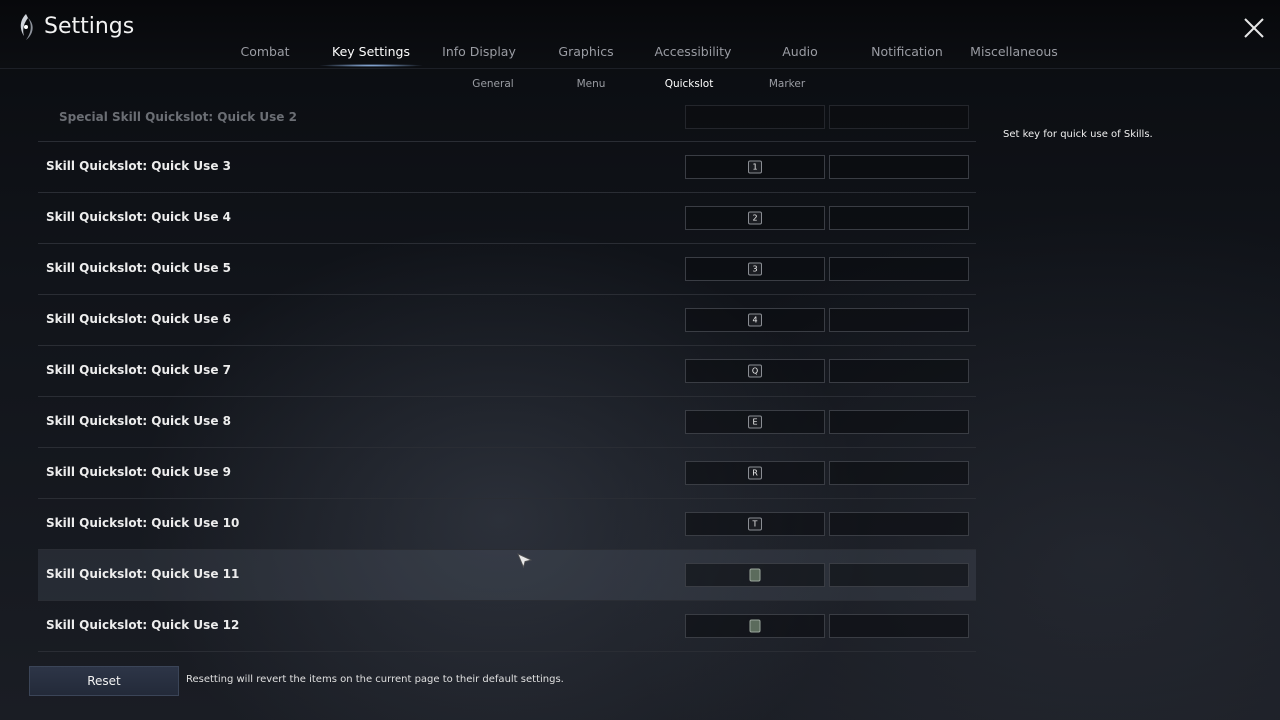 The image size is (1280, 720). I want to click on mouse-cursor-icon, so click(525, 561).